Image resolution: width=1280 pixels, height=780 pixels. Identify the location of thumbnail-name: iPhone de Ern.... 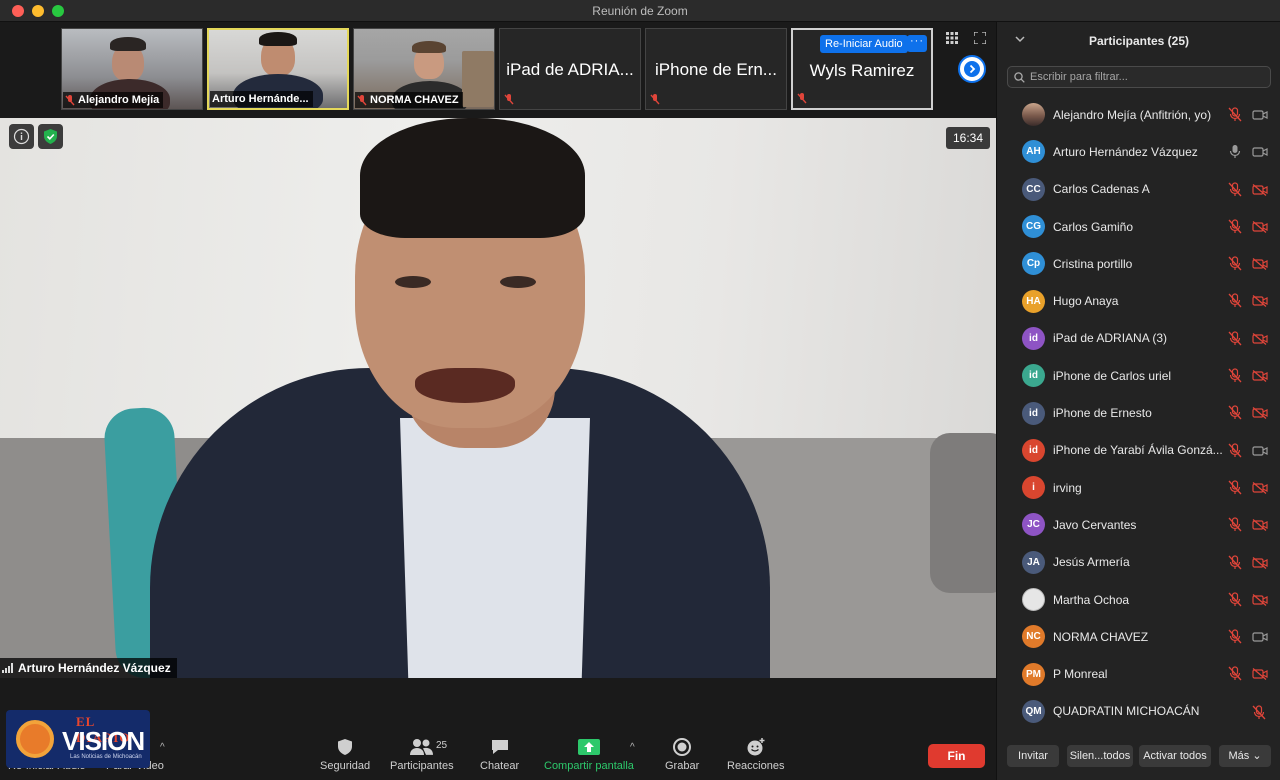
(716, 69).